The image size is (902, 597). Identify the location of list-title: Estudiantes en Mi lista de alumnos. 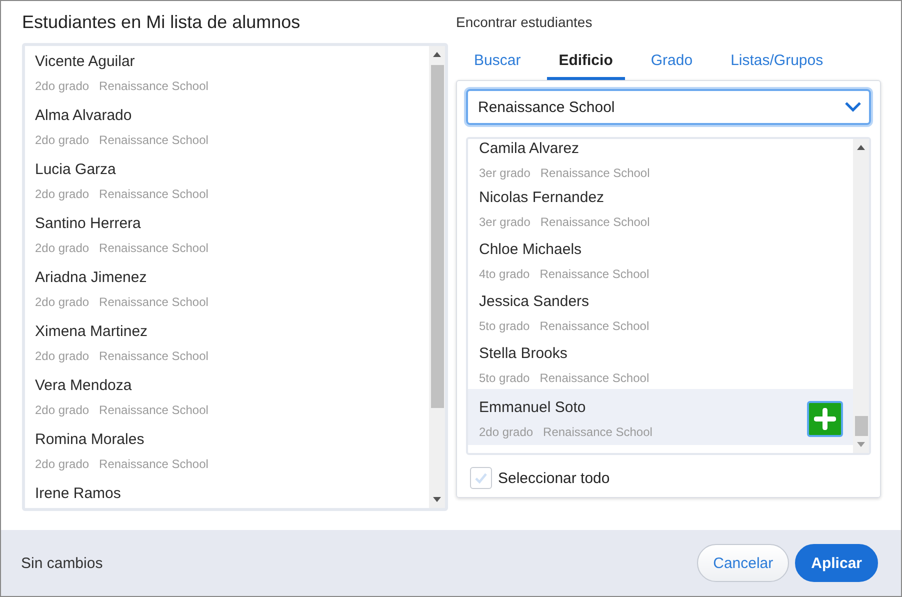
(162, 22).